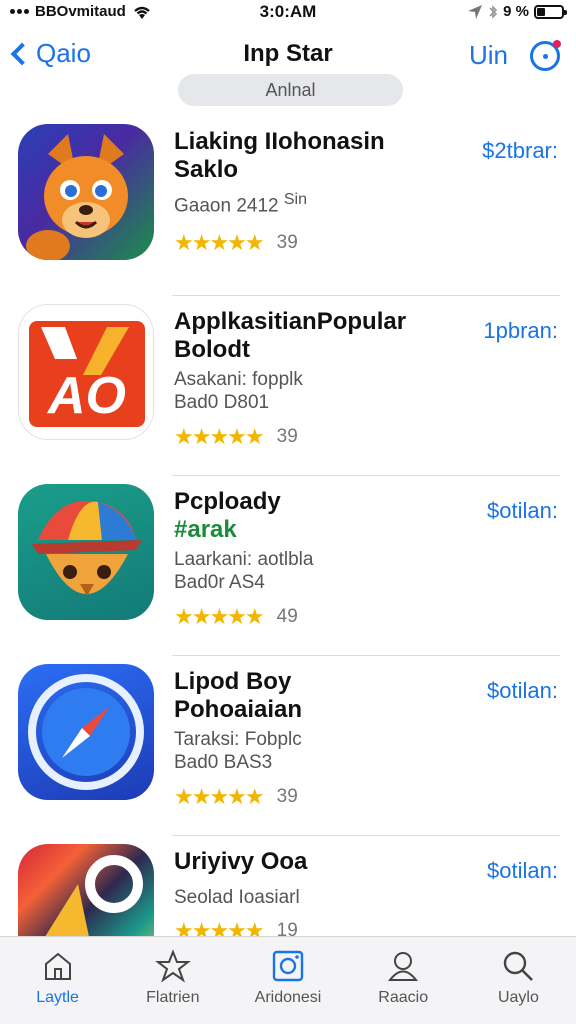 This screenshot has width=576, height=1024. What do you see at coordinates (520, 331) in the screenshot?
I see `get-button: 1pbran:` at bounding box center [520, 331].